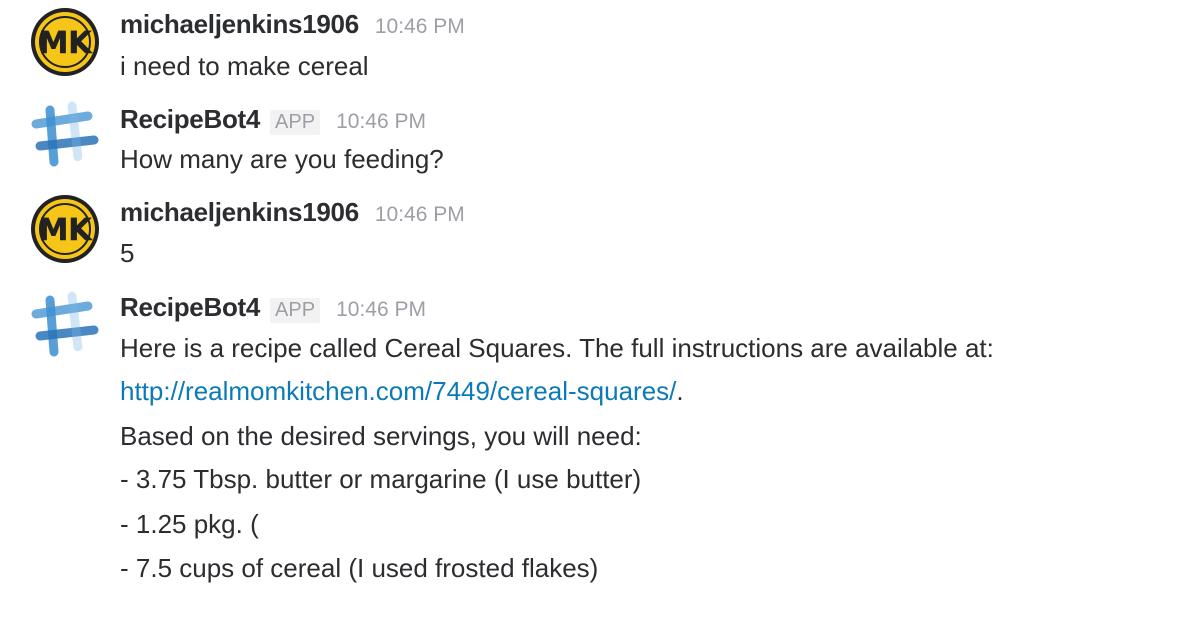 The image size is (1182, 626). What do you see at coordinates (244, 66) in the screenshot?
I see `message-text: i need to make cereal` at bounding box center [244, 66].